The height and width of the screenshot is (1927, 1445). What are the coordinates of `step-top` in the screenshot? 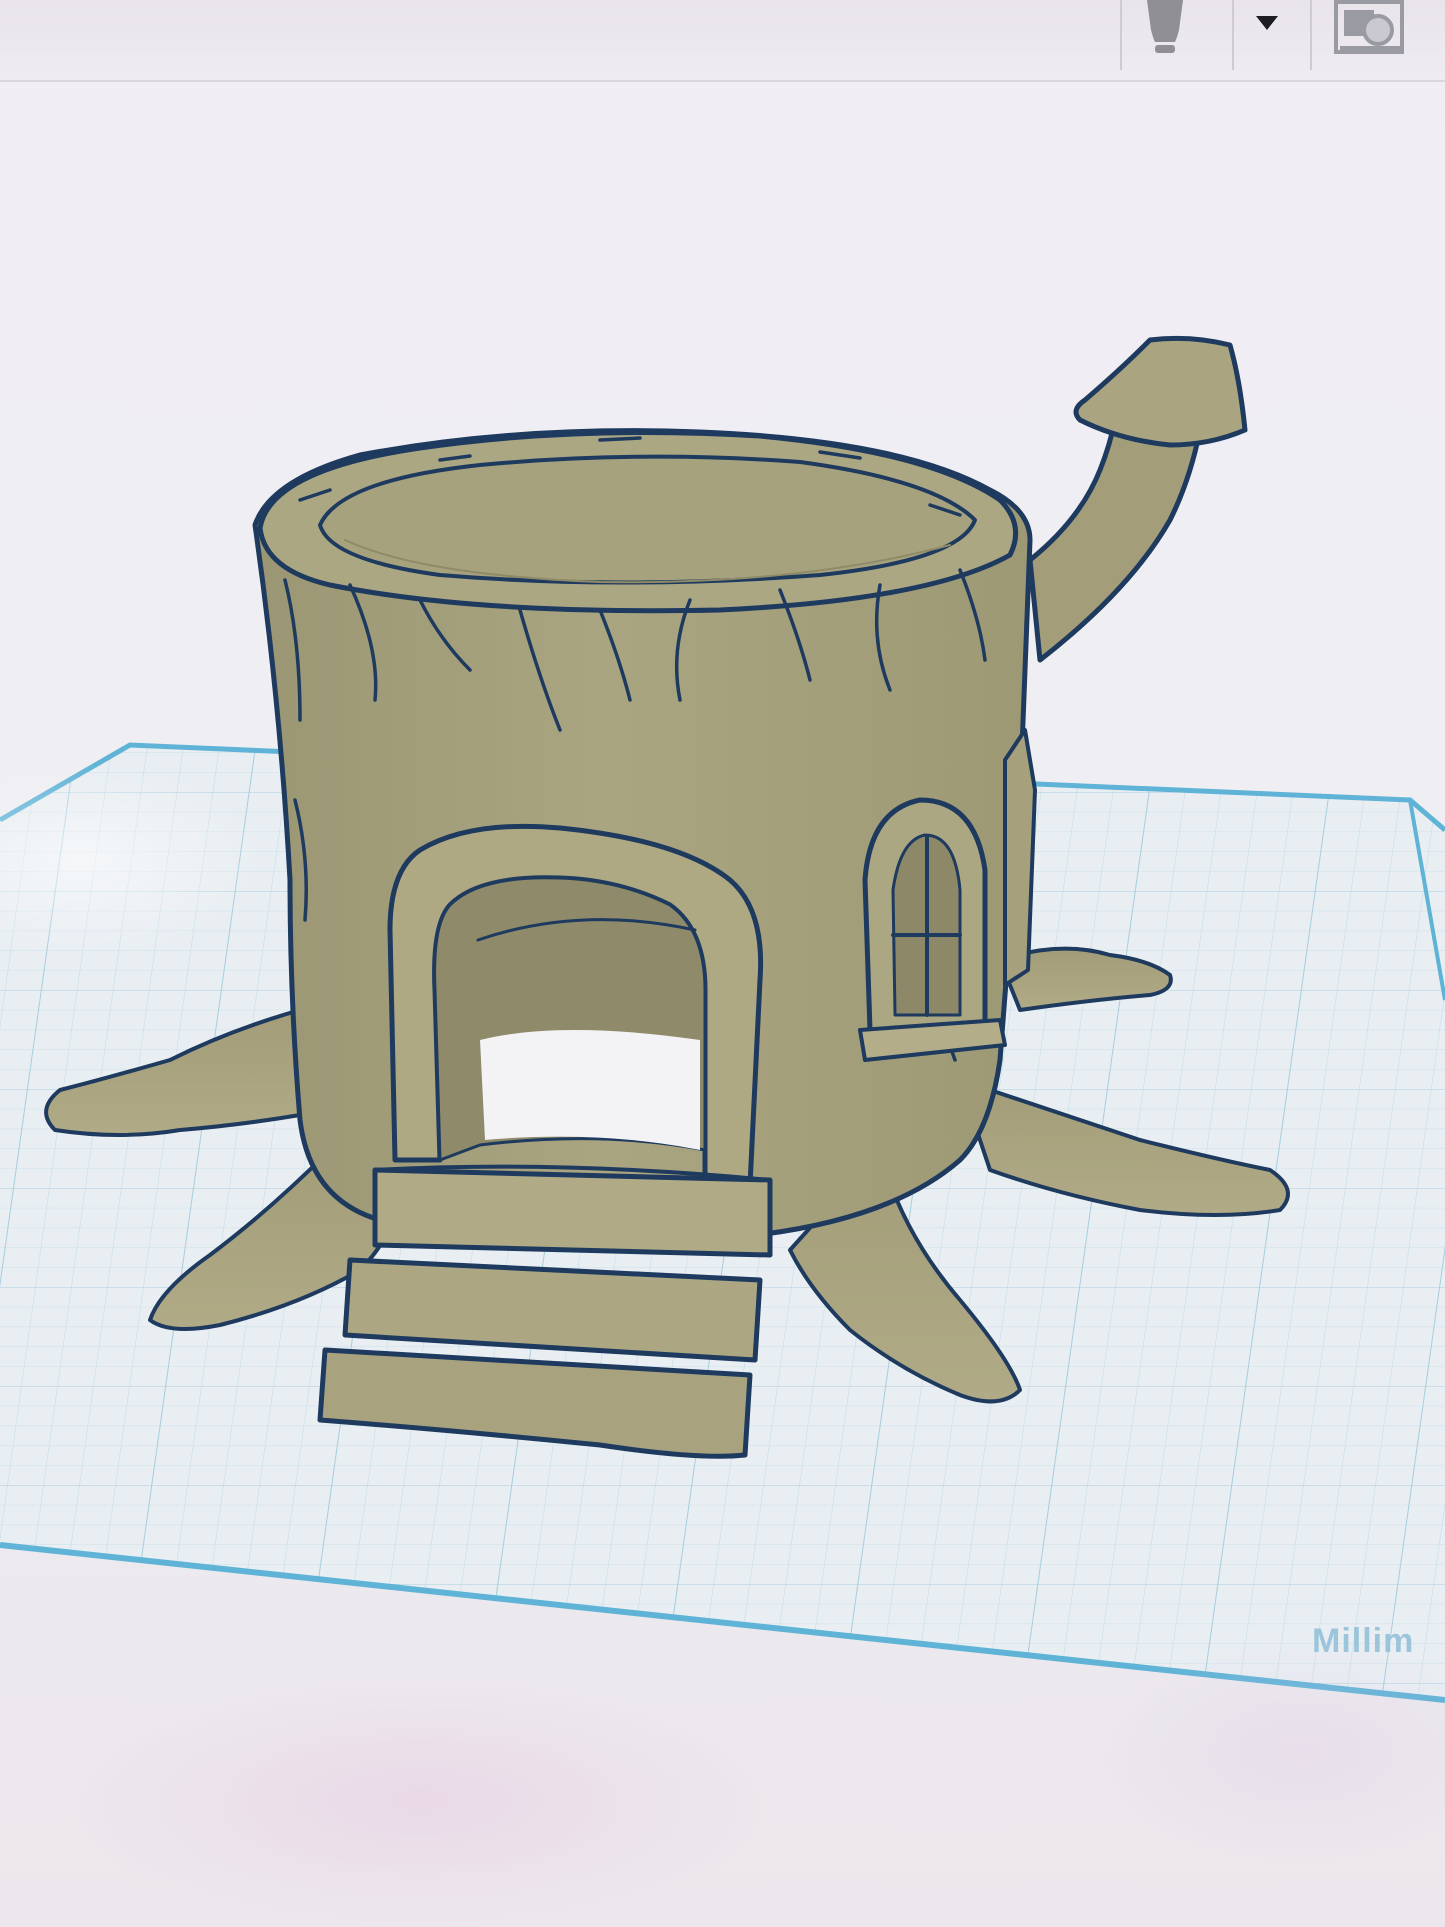 It's located at (572, 1212).